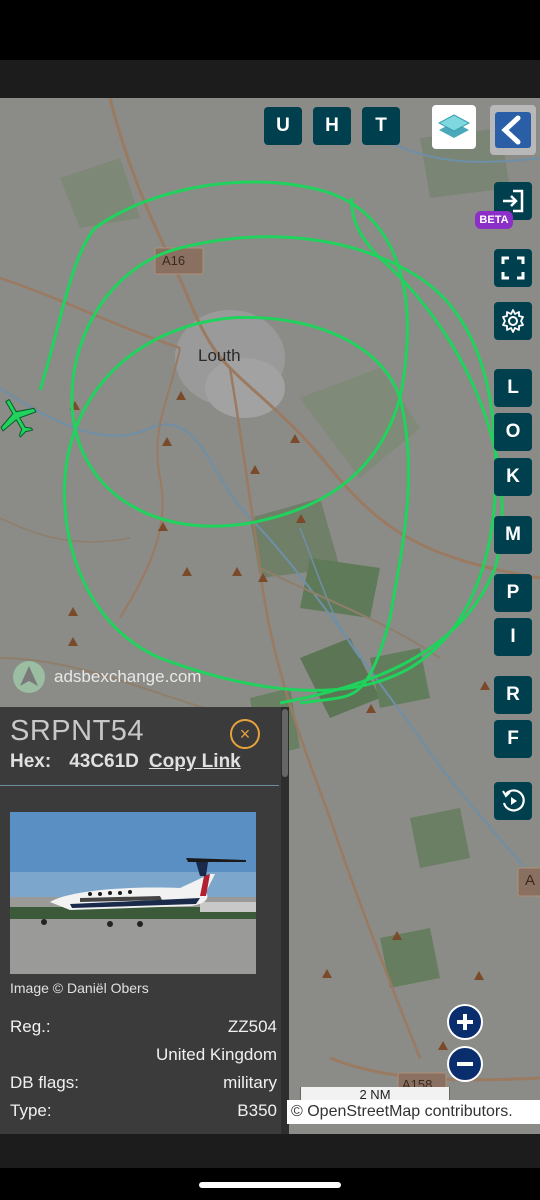 The image size is (540, 1200). I want to click on settings-button, so click(513, 321).